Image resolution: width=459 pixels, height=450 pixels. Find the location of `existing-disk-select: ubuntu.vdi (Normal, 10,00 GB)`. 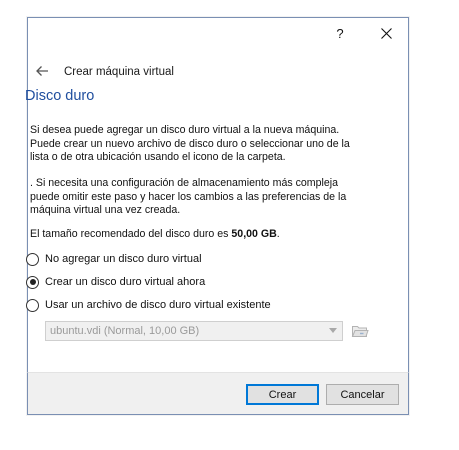

existing-disk-select: ubuntu.vdi (Normal, 10,00 GB) is located at coordinates (194, 331).